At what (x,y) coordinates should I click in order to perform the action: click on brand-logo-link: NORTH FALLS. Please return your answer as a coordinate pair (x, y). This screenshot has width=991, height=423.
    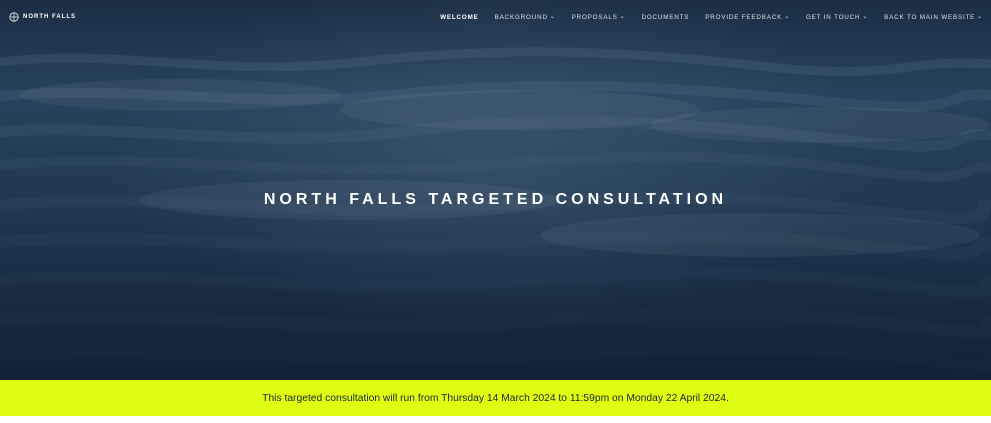
    Looking at the image, I should click on (42, 17).